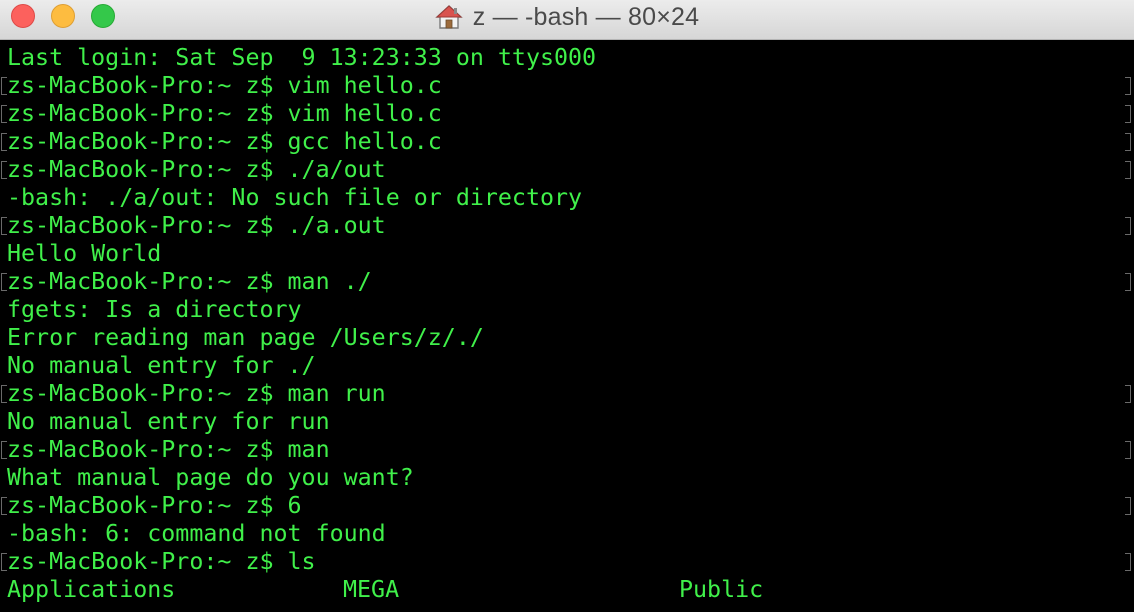 The width and height of the screenshot is (1134, 612). What do you see at coordinates (196, 225) in the screenshot?
I see `terminal-command-line: zs-MacBook-Pro:~ z$ ./a.out` at bounding box center [196, 225].